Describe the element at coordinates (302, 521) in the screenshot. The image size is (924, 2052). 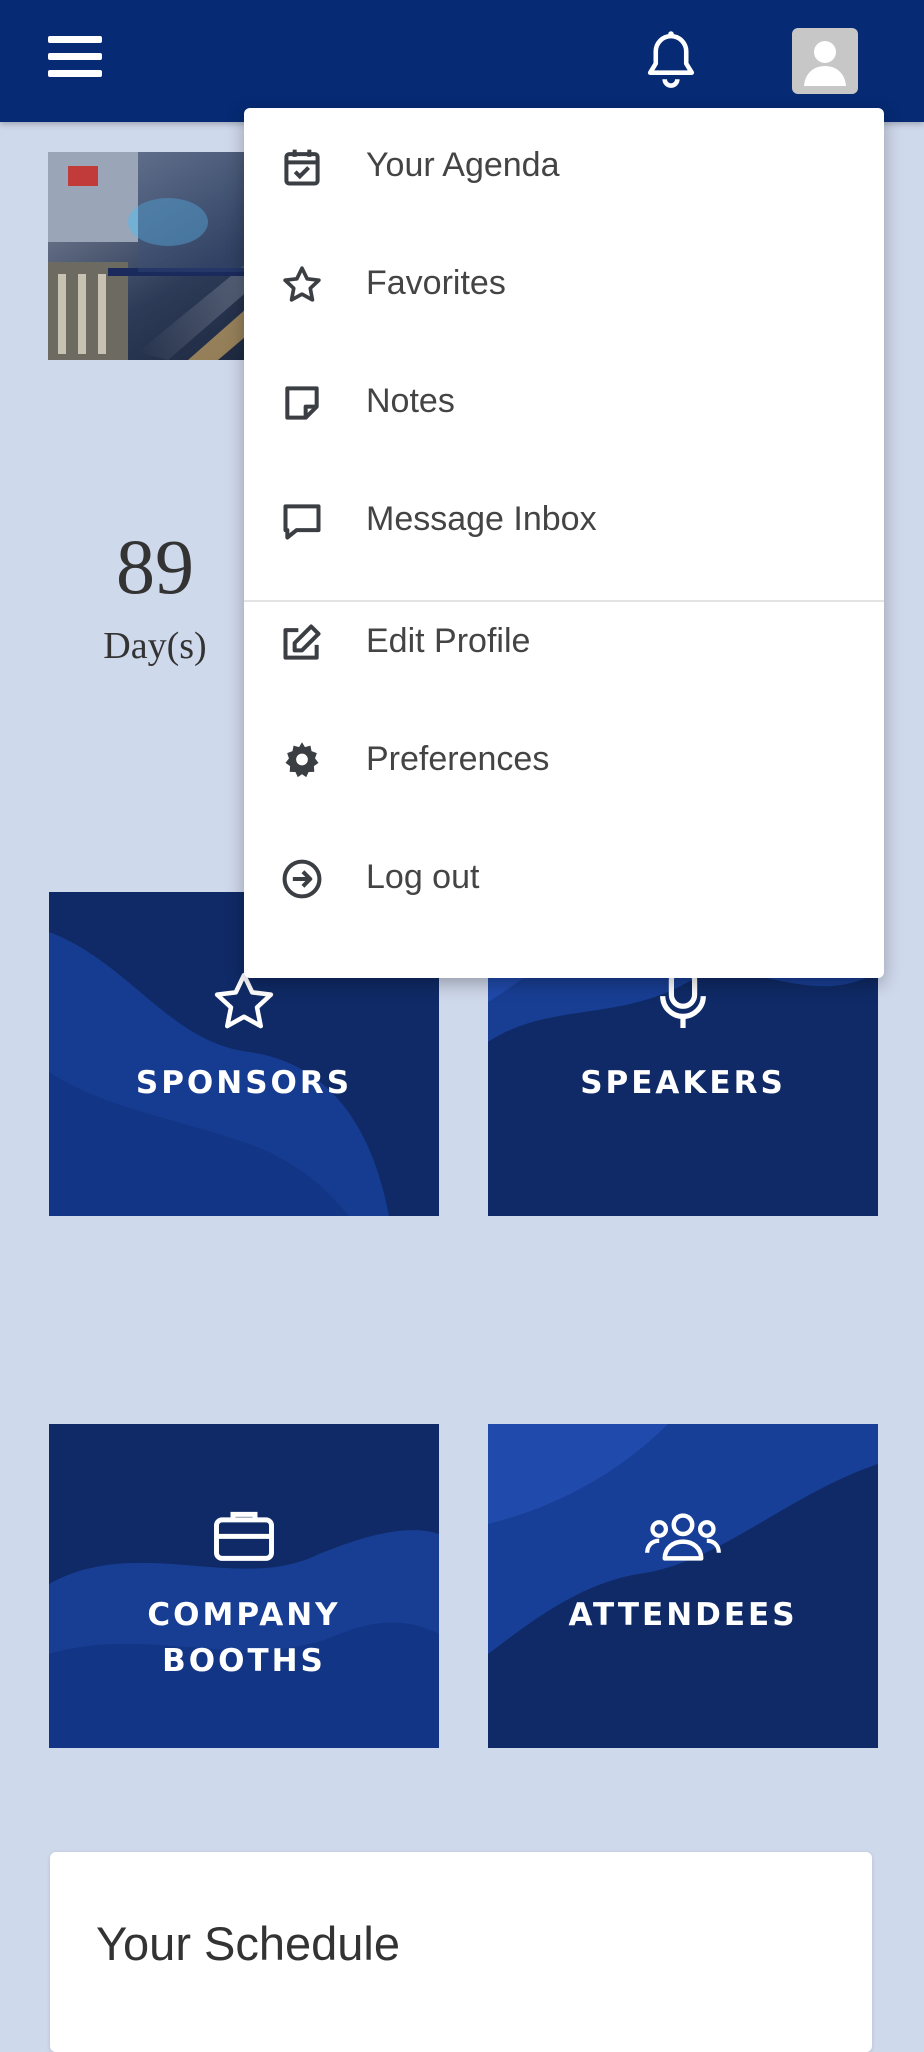
I see `message-square-icon` at that location.